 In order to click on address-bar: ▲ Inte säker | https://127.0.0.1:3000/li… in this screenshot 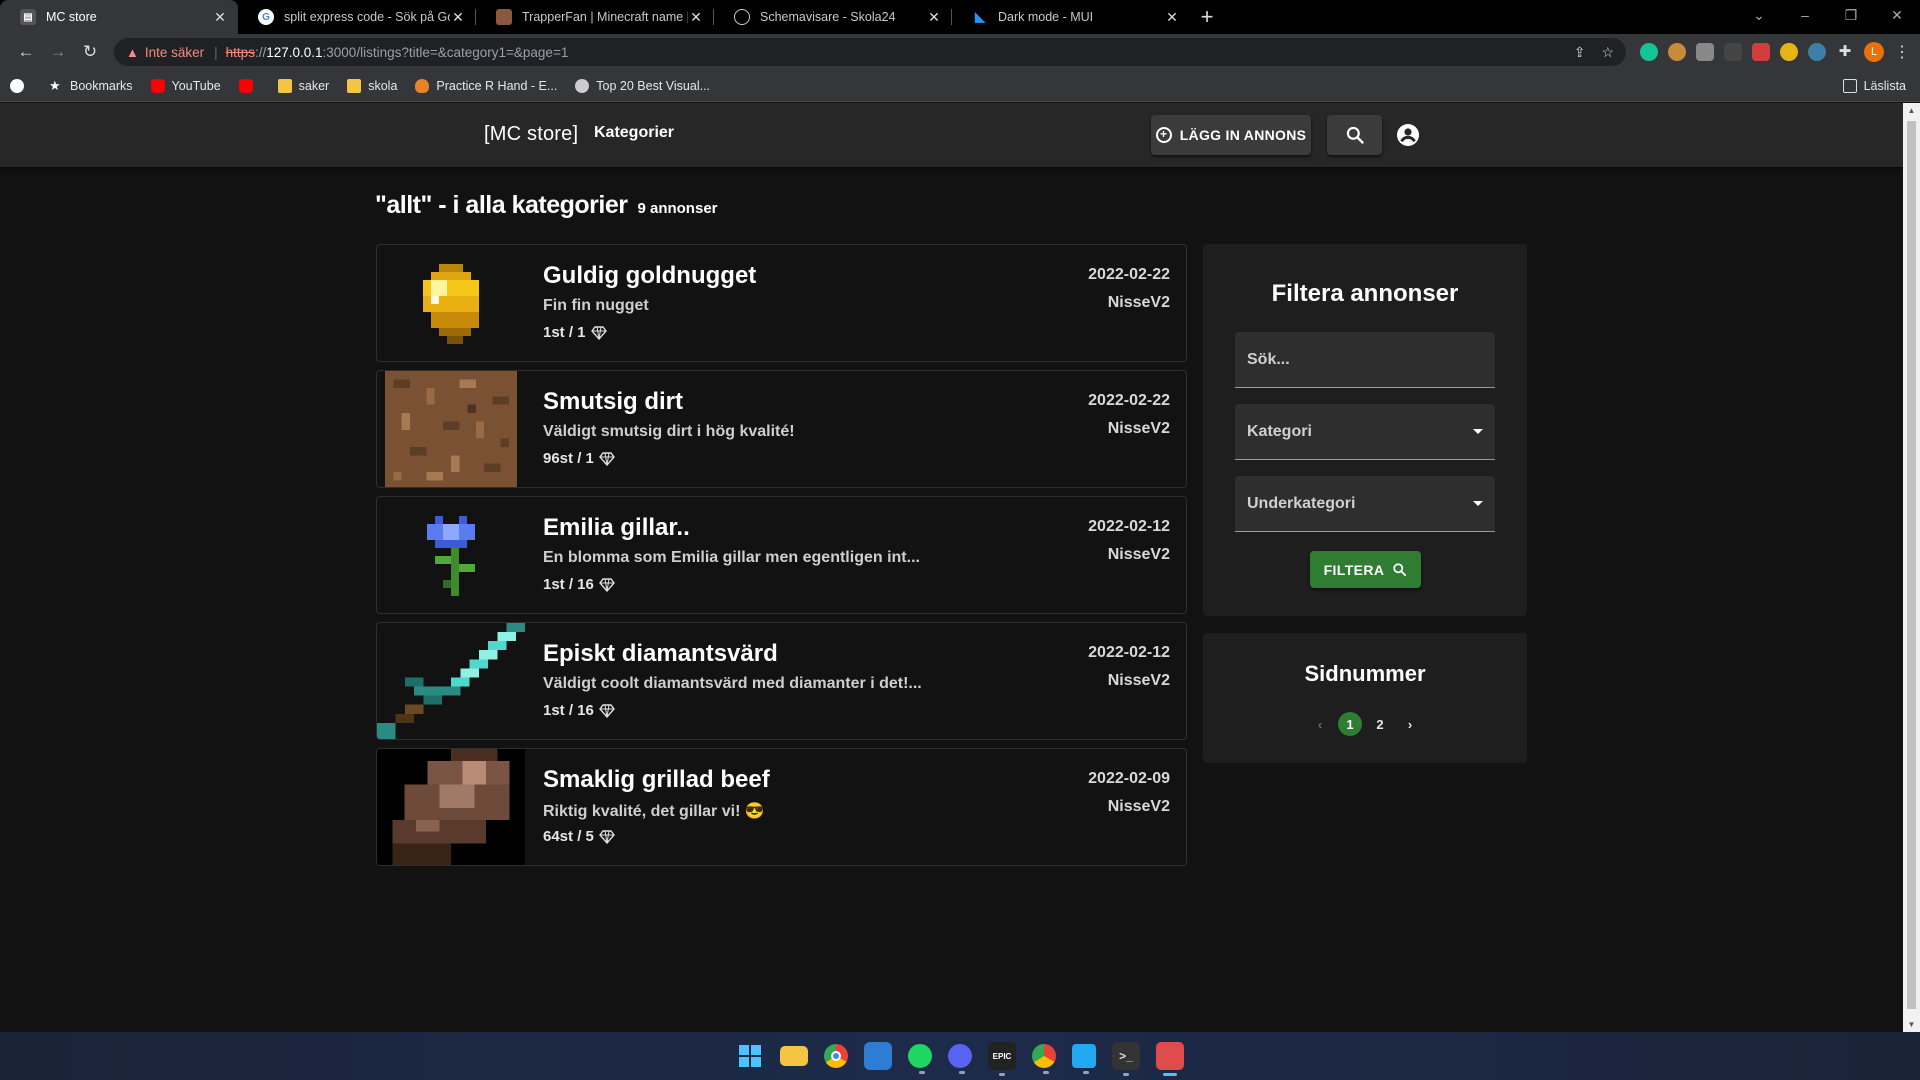, I will do `click(870, 52)`.